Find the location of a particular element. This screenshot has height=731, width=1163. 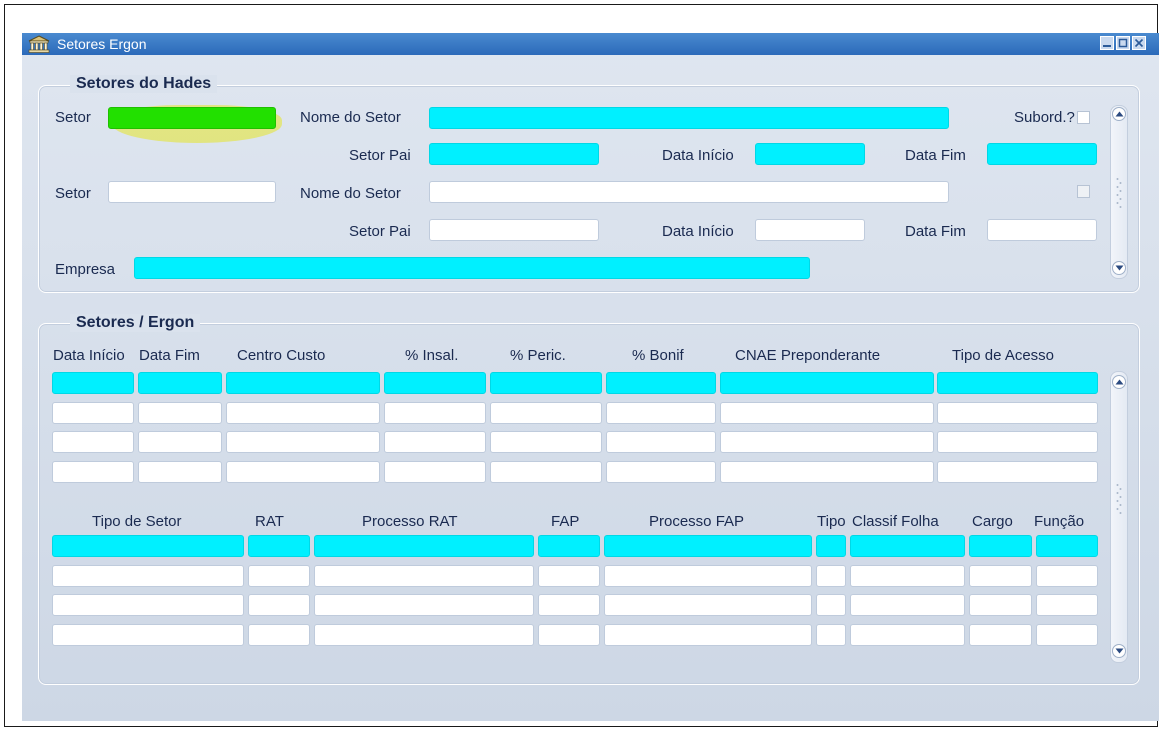

title-bar: Setores Ergon is located at coordinates (590, 44).